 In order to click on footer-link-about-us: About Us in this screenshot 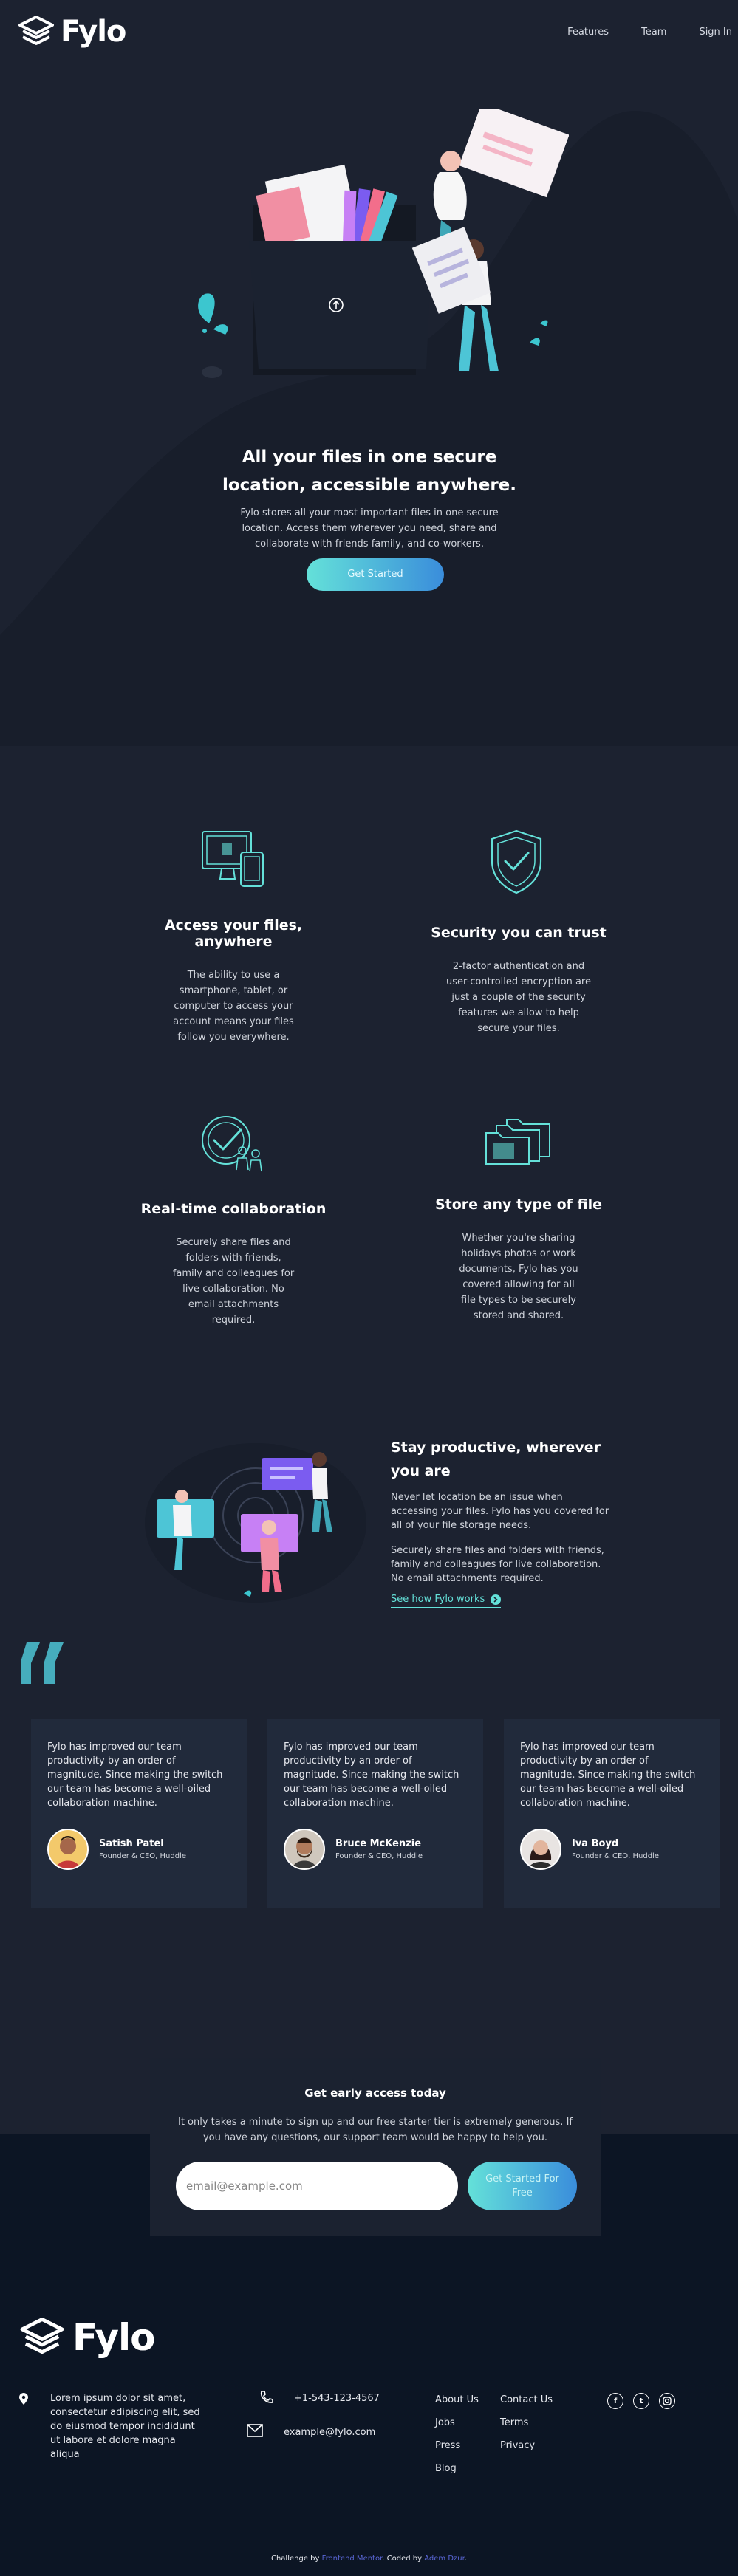, I will do `click(457, 2399)`.